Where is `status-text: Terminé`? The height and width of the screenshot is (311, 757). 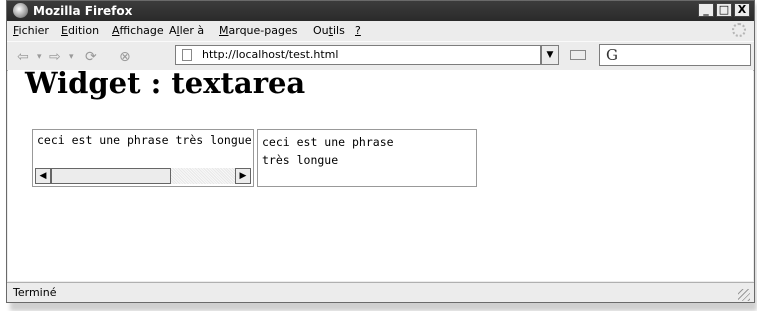 status-text: Terminé is located at coordinates (35, 292).